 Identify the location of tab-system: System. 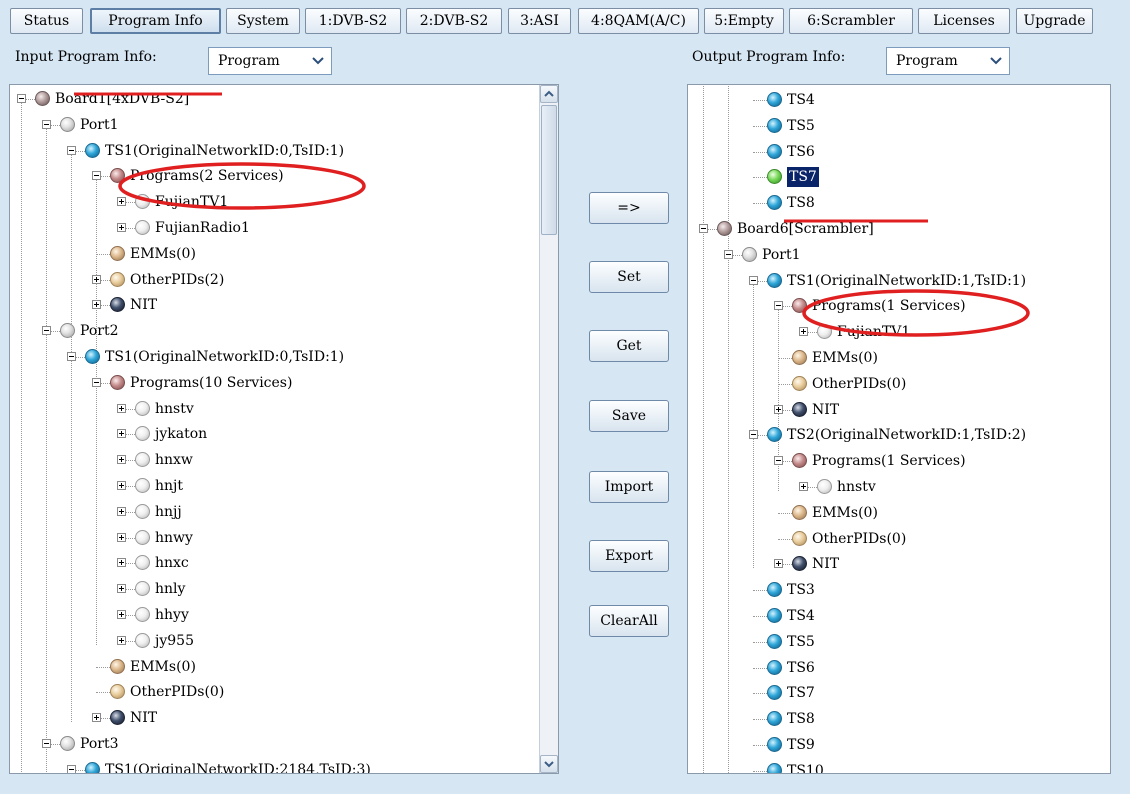
(263, 21).